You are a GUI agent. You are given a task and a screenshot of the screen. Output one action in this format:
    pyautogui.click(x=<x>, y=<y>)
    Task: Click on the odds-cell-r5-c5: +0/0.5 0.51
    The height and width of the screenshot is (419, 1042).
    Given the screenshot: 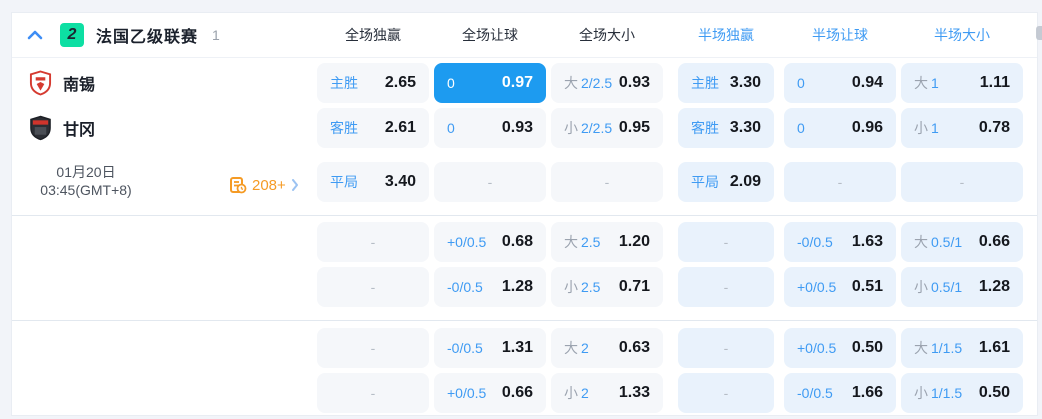 What is the action you would take?
    pyautogui.click(x=840, y=287)
    